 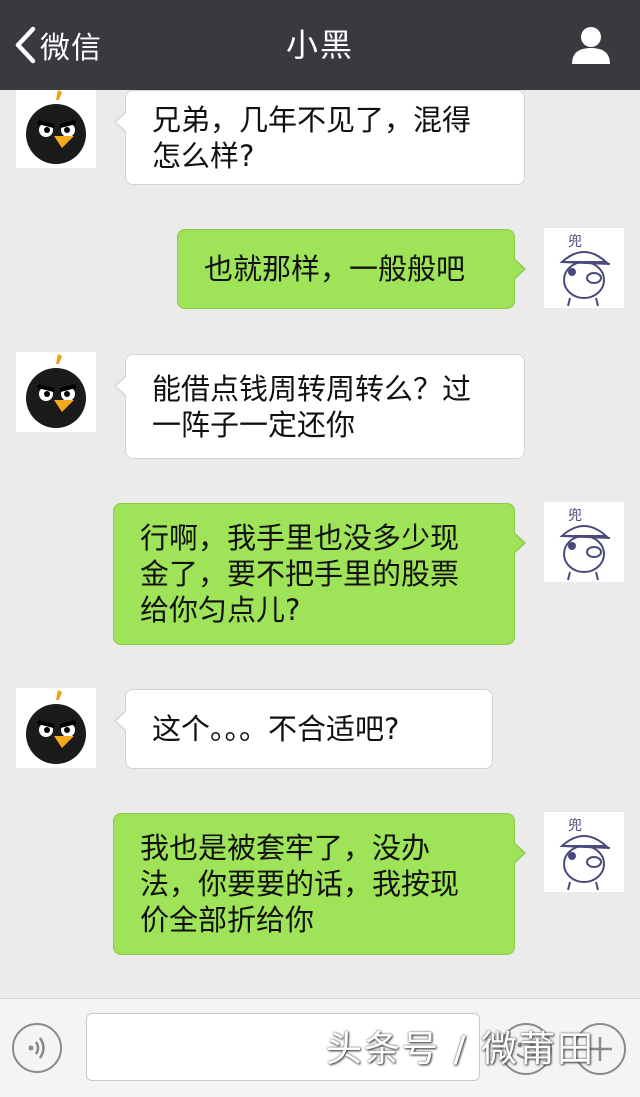 What do you see at coordinates (312, 119) in the screenshot?
I see `message-line: 兄弟，几年不见了，混得` at bounding box center [312, 119].